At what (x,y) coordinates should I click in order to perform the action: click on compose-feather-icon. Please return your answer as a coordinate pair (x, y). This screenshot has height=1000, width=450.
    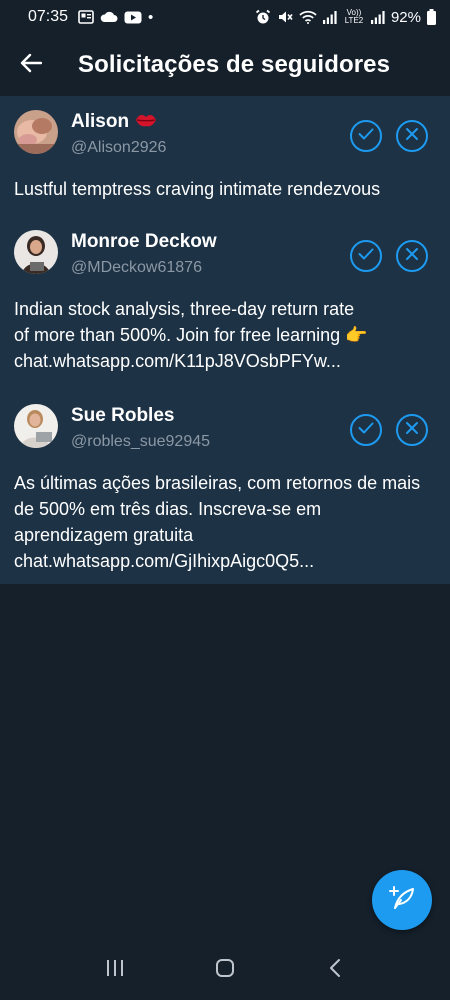
    Looking at the image, I should click on (402, 900).